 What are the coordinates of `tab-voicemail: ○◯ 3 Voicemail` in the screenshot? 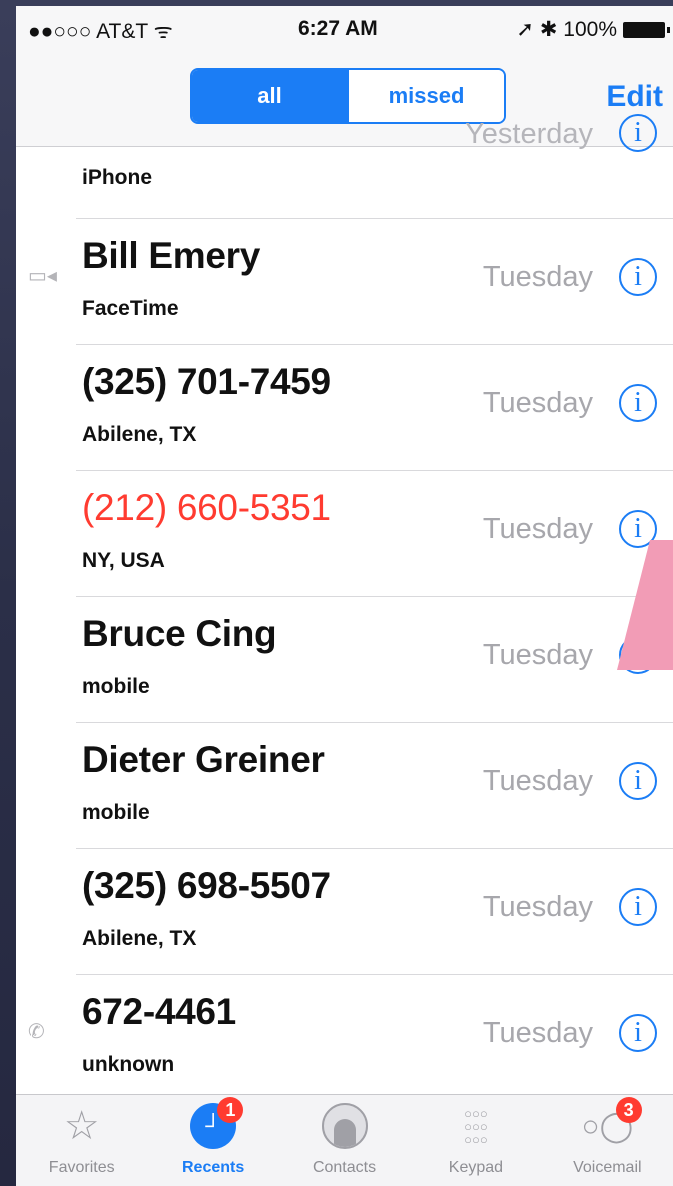 It's located at (607, 1140).